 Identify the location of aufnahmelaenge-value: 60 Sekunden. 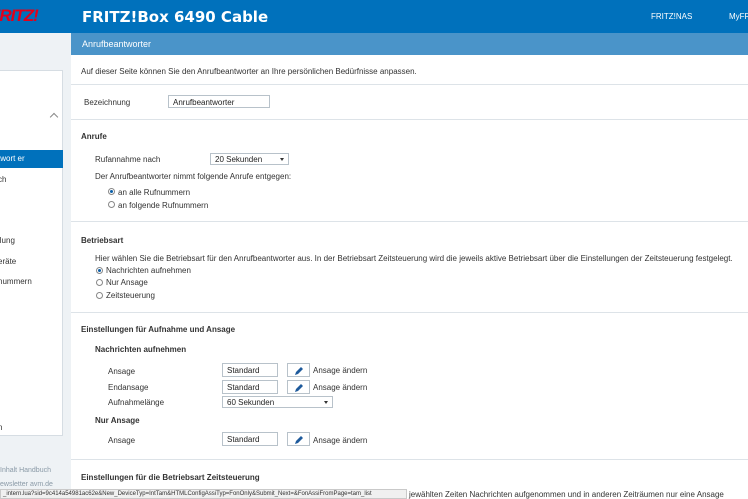
(251, 402).